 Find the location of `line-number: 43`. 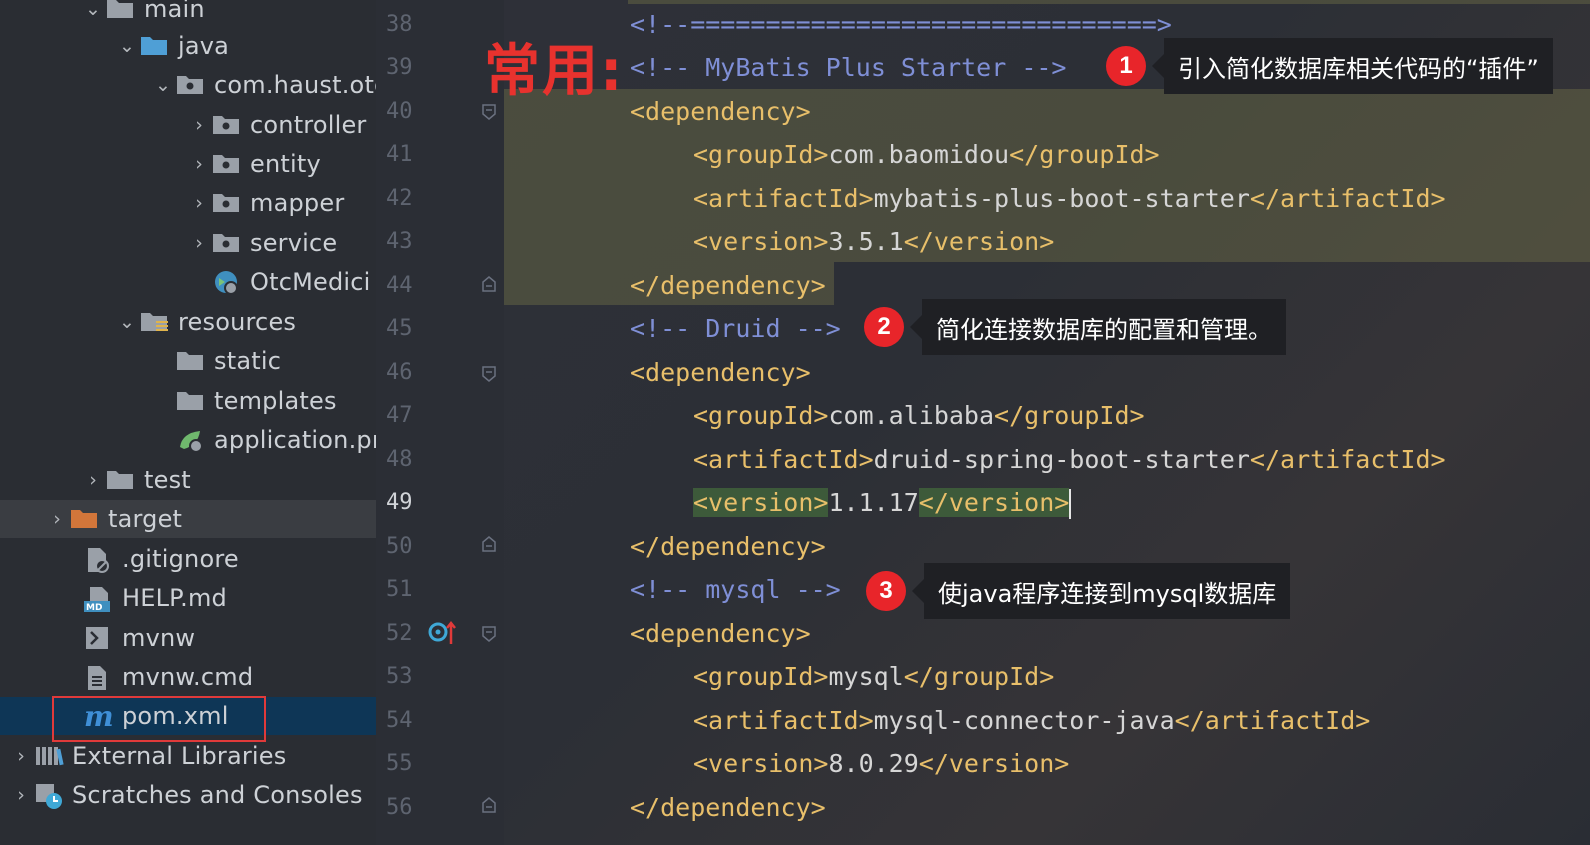

line-number: 43 is located at coordinates (399, 241).